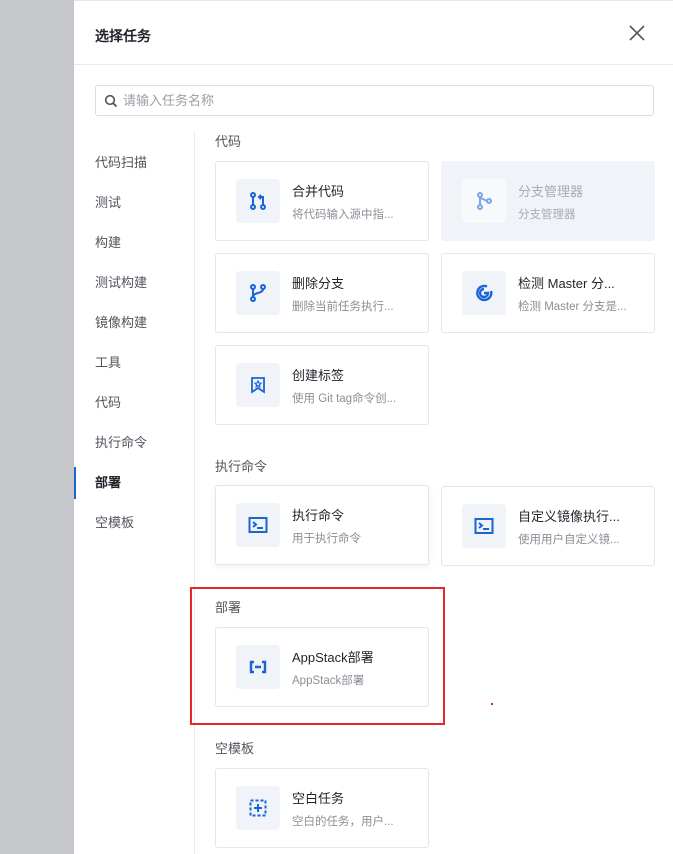 Image resolution: width=673 pixels, height=854 pixels. I want to click on tag-icon, so click(258, 385).